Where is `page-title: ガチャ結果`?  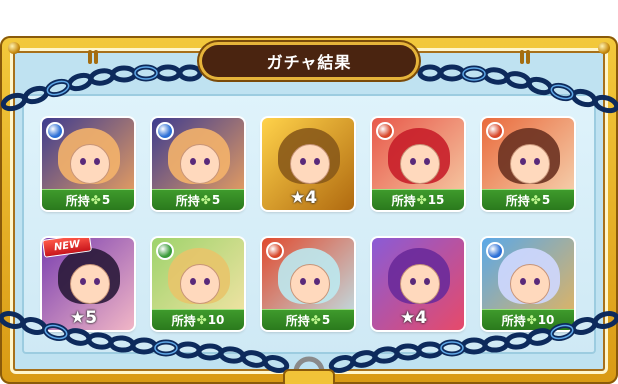 page-title: ガチャ結果 is located at coordinates (309, 62).